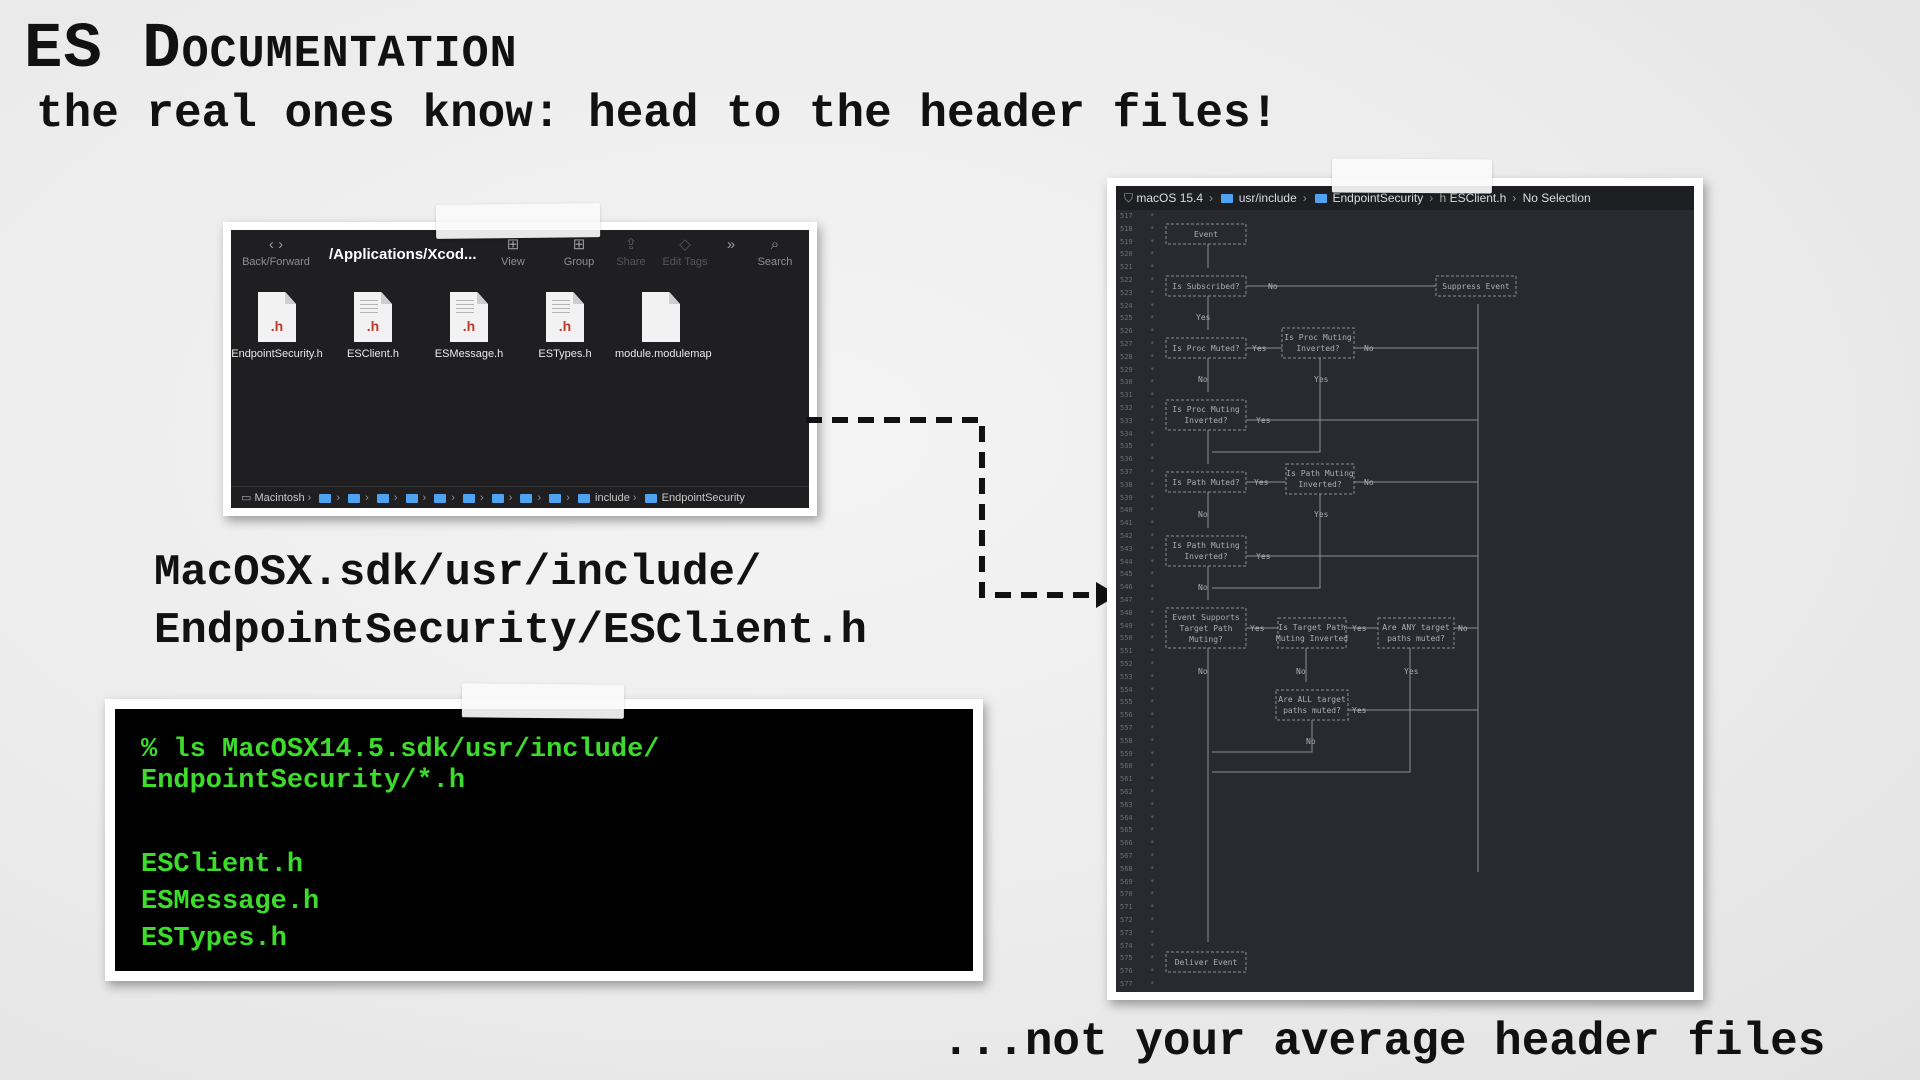 This screenshot has width=1920, height=1080. I want to click on line-number: 557 *, so click(1137, 728).